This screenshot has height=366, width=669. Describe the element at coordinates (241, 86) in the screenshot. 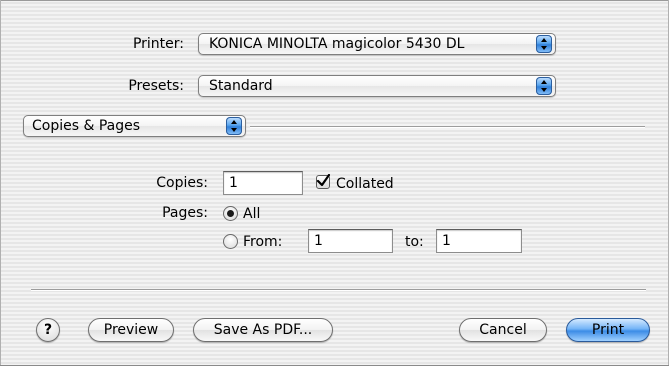

I see `presets-popup-value: Standard` at that location.